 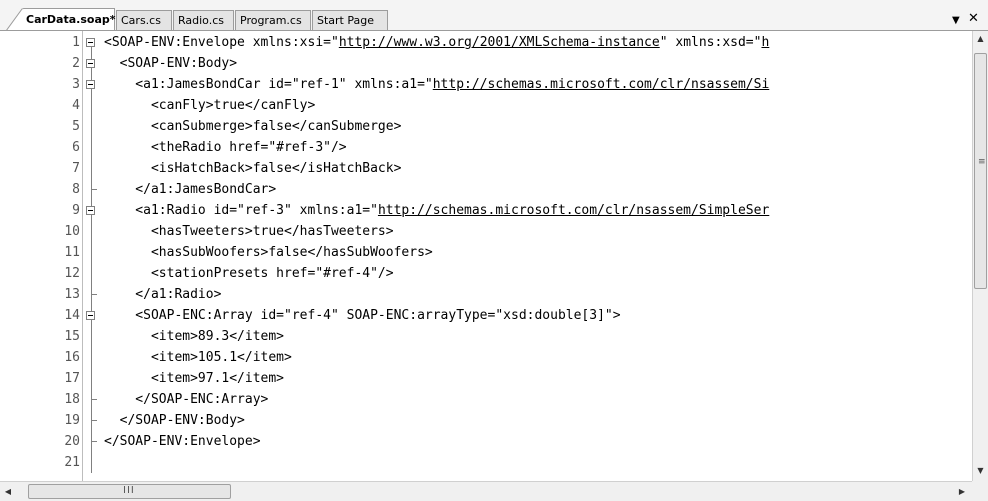 I want to click on code-text: <hasTweeters>true</hasTweeters>, so click(x=249, y=231).